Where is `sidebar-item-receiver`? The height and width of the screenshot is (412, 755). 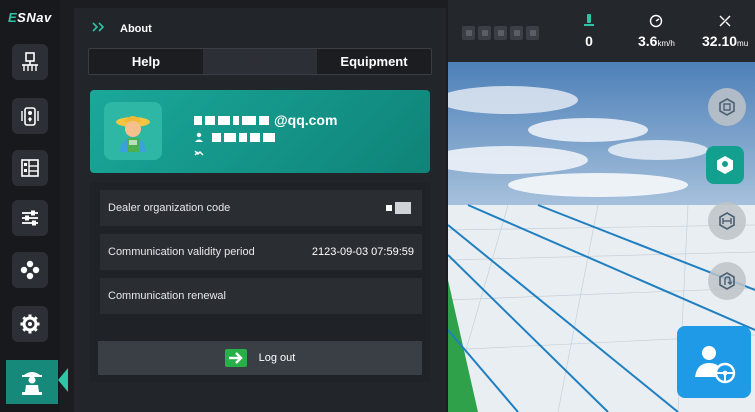
sidebar-item-receiver is located at coordinates (30, 116).